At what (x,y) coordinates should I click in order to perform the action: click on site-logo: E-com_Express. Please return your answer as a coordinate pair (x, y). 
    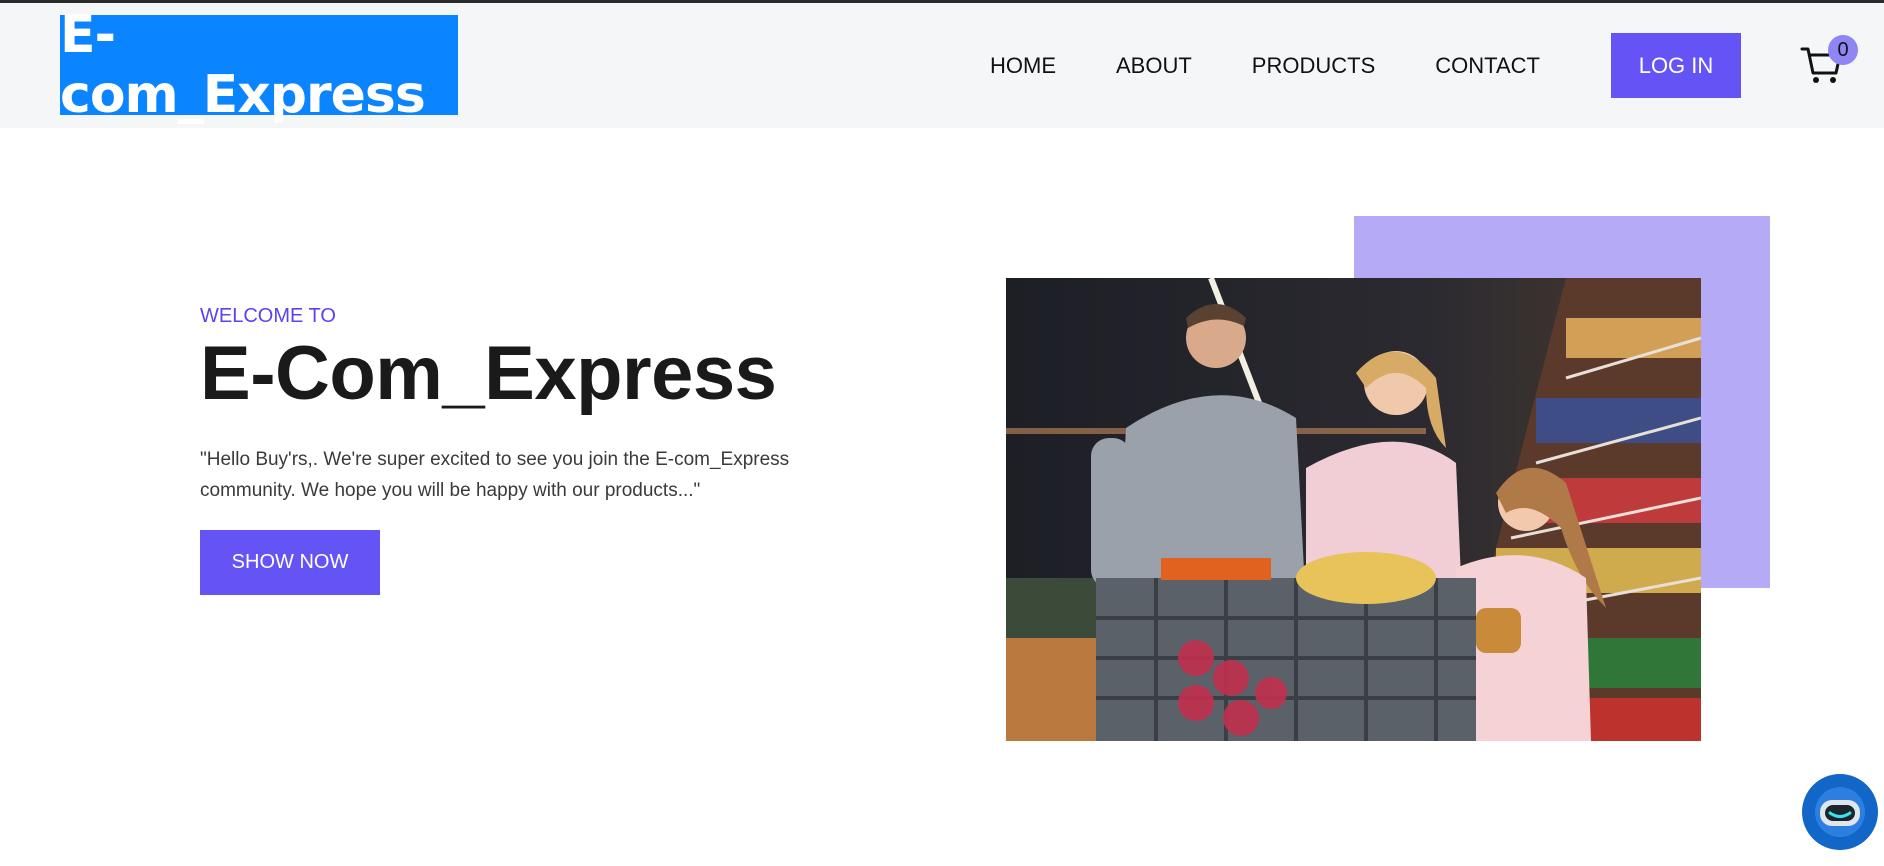
    Looking at the image, I should click on (259, 65).